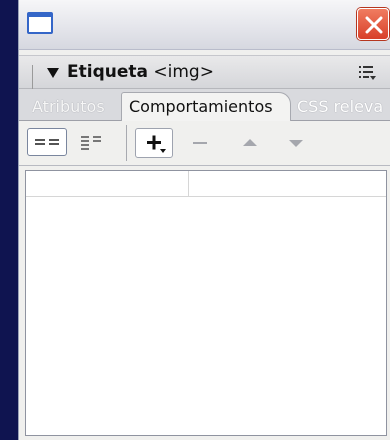 This screenshot has height=440, width=390. What do you see at coordinates (107, 72) in the screenshot?
I see `panel-title-bold: Etiqueta` at bounding box center [107, 72].